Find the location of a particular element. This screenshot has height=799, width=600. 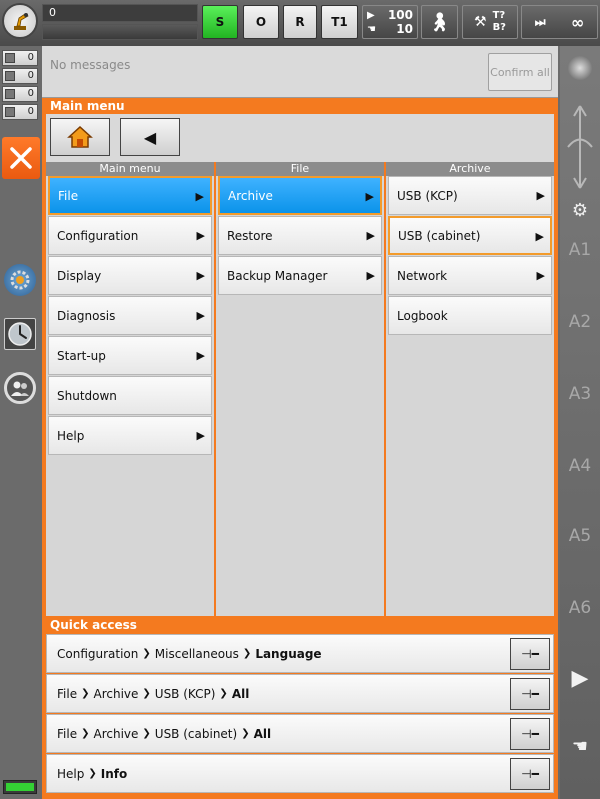

menu-item-shutdown: Shutdown is located at coordinates (130, 395).